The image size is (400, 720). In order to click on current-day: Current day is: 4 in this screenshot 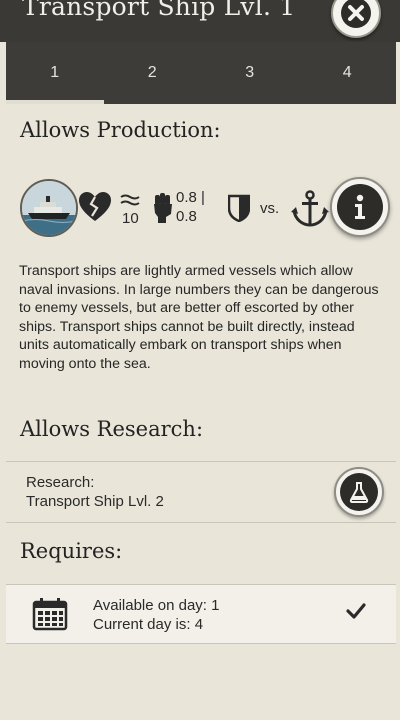, I will do `click(148, 624)`.